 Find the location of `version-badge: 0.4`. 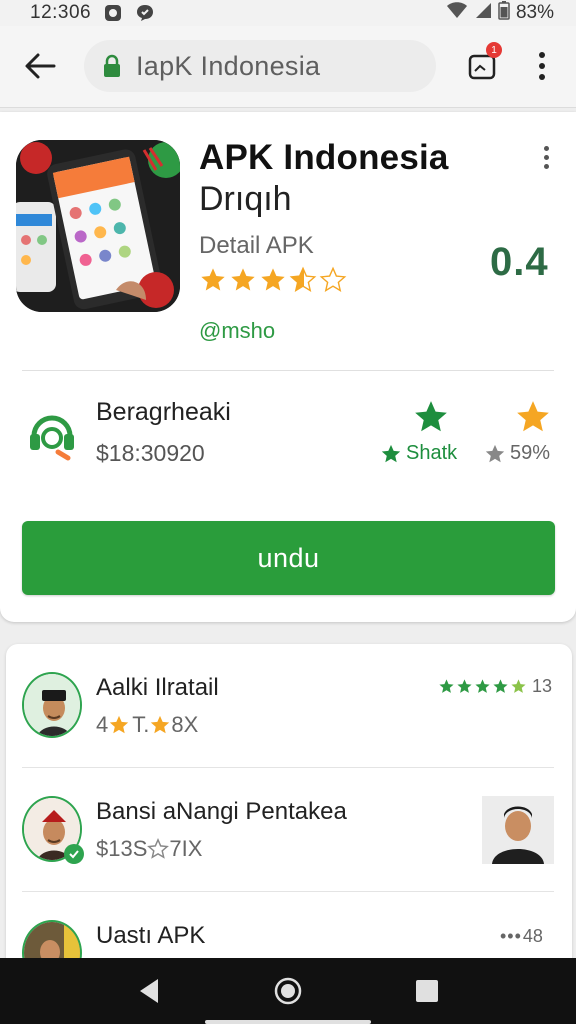

version-badge: 0.4 is located at coordinates (519, 262).